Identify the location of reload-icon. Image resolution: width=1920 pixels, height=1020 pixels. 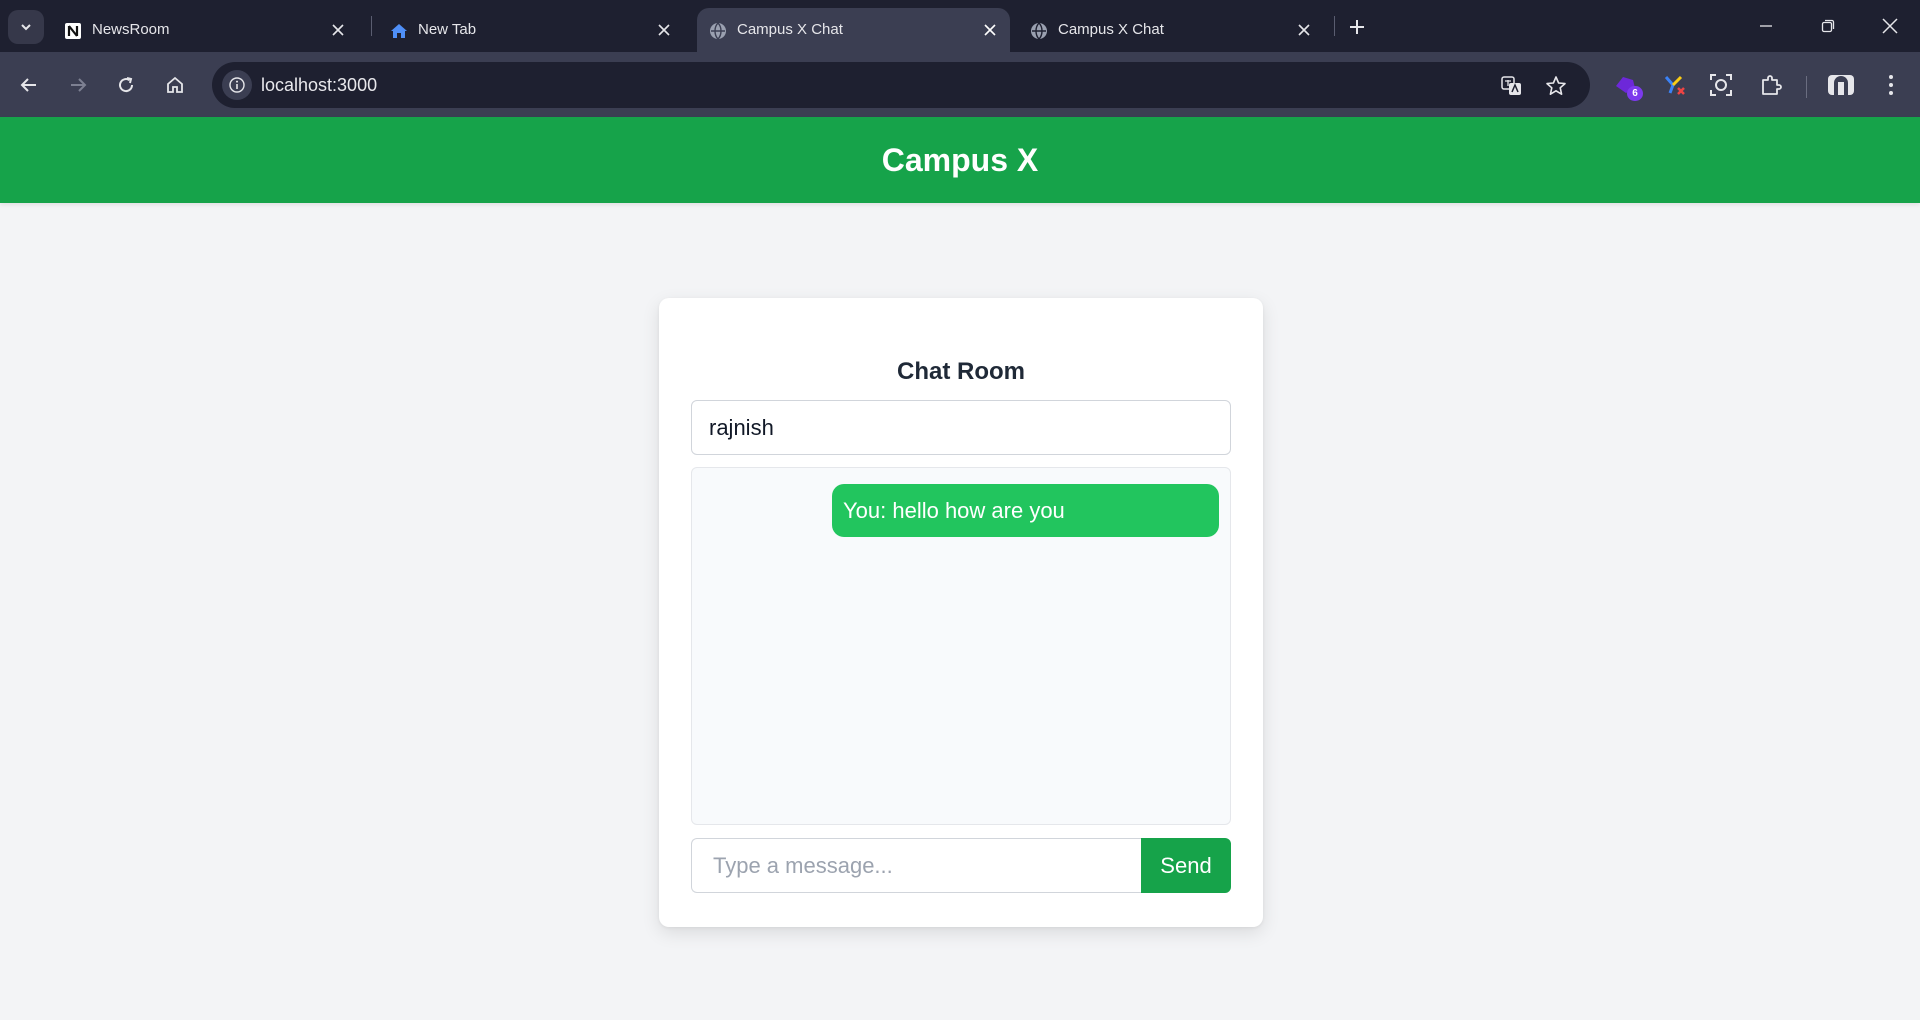
(126, 85).